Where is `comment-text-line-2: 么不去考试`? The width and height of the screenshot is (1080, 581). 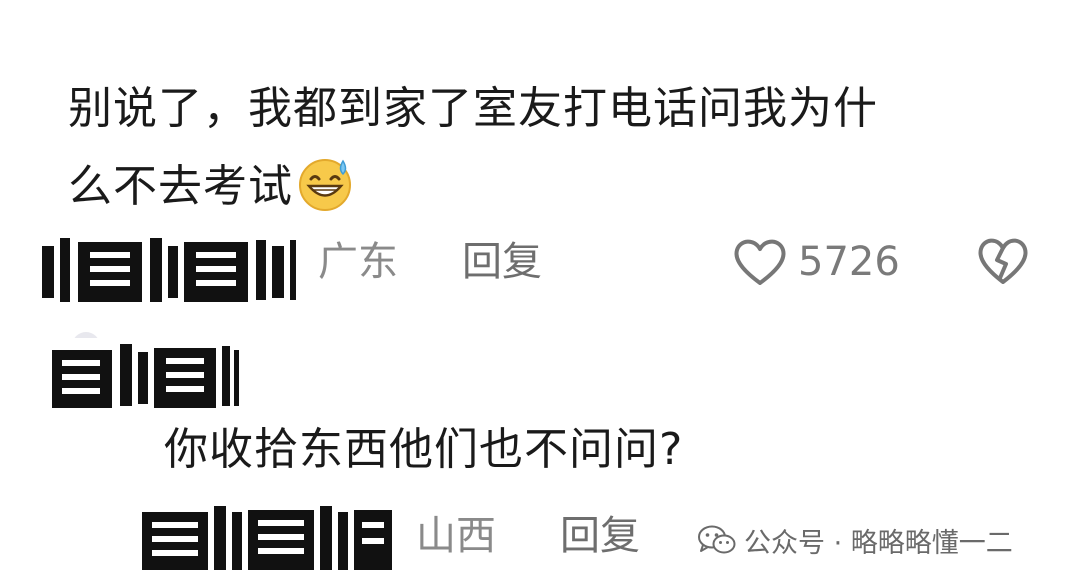
comment-text-line-2: 么不去考试 is located at coordinates (548, 187).